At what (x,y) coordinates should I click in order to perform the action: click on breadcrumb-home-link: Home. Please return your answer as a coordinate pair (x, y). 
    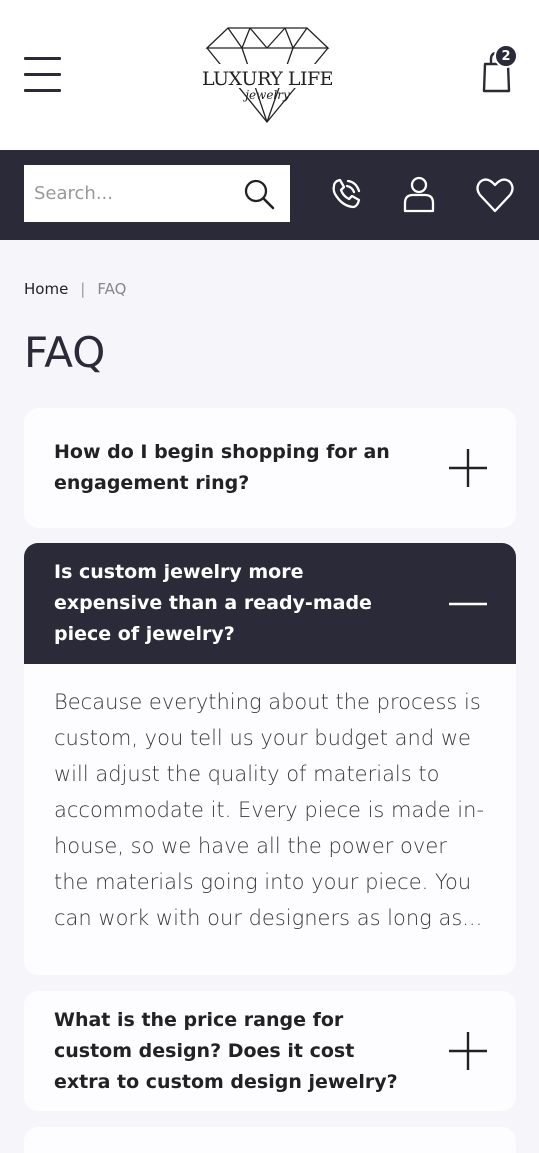
    Looking at the image, I should click on (46, 289).